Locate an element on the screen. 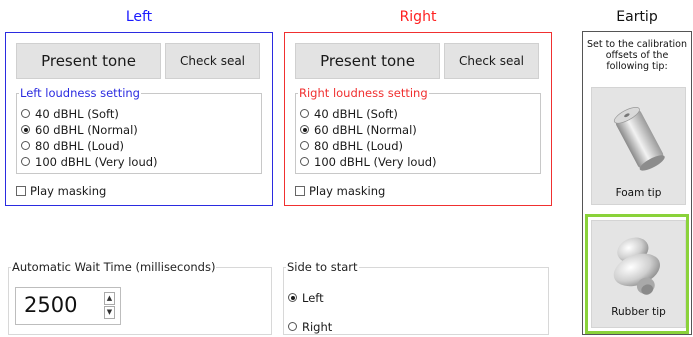  left-loudness-option: 80 dBHL (Loud) is located at coordinates (72, 145).